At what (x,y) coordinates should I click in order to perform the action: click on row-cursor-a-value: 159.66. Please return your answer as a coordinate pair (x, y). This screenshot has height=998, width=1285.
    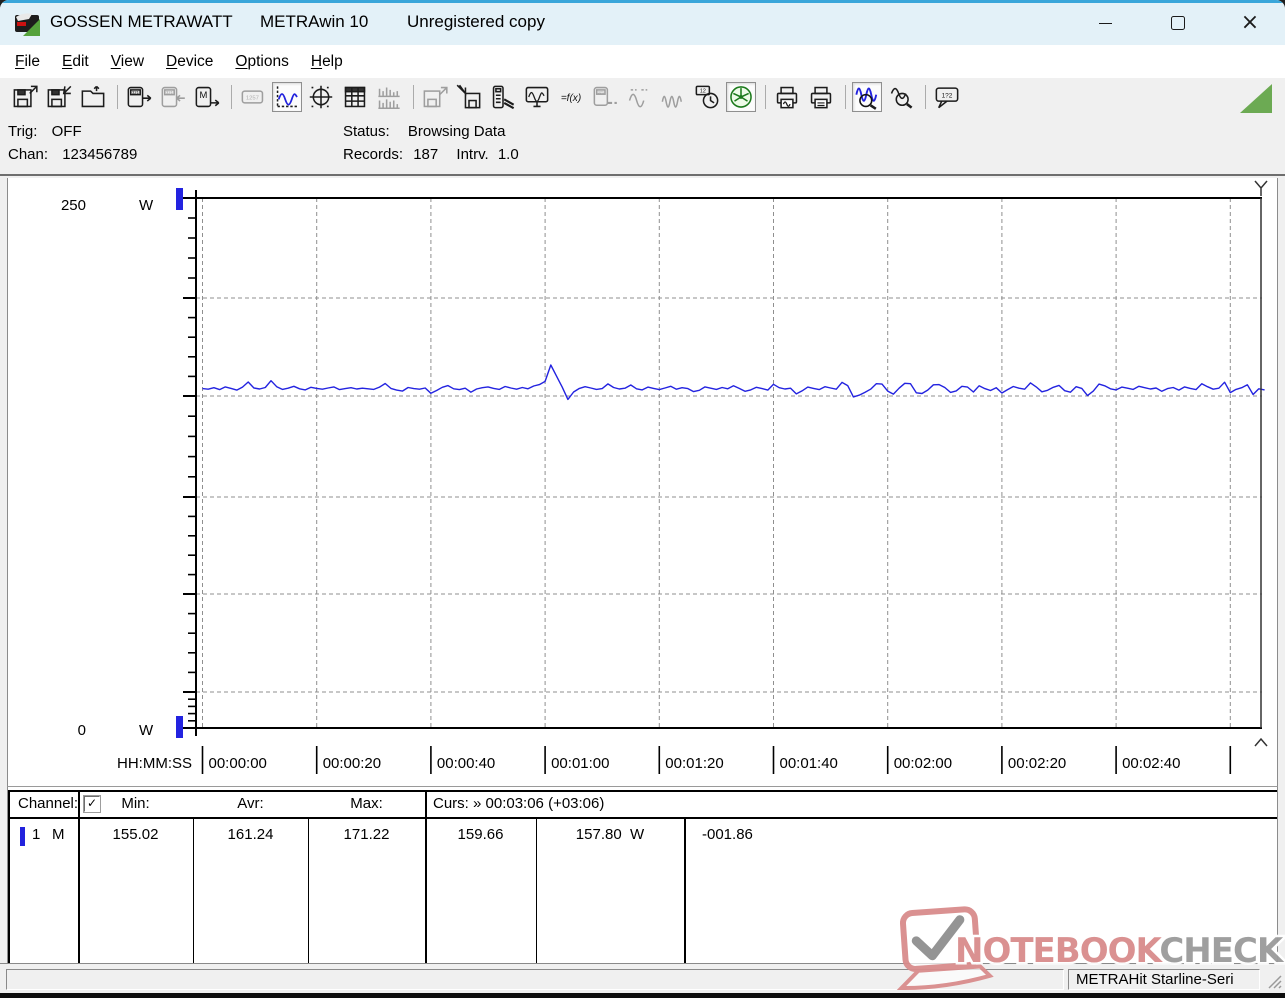
    Looking at the image, I should click on (480, 834).